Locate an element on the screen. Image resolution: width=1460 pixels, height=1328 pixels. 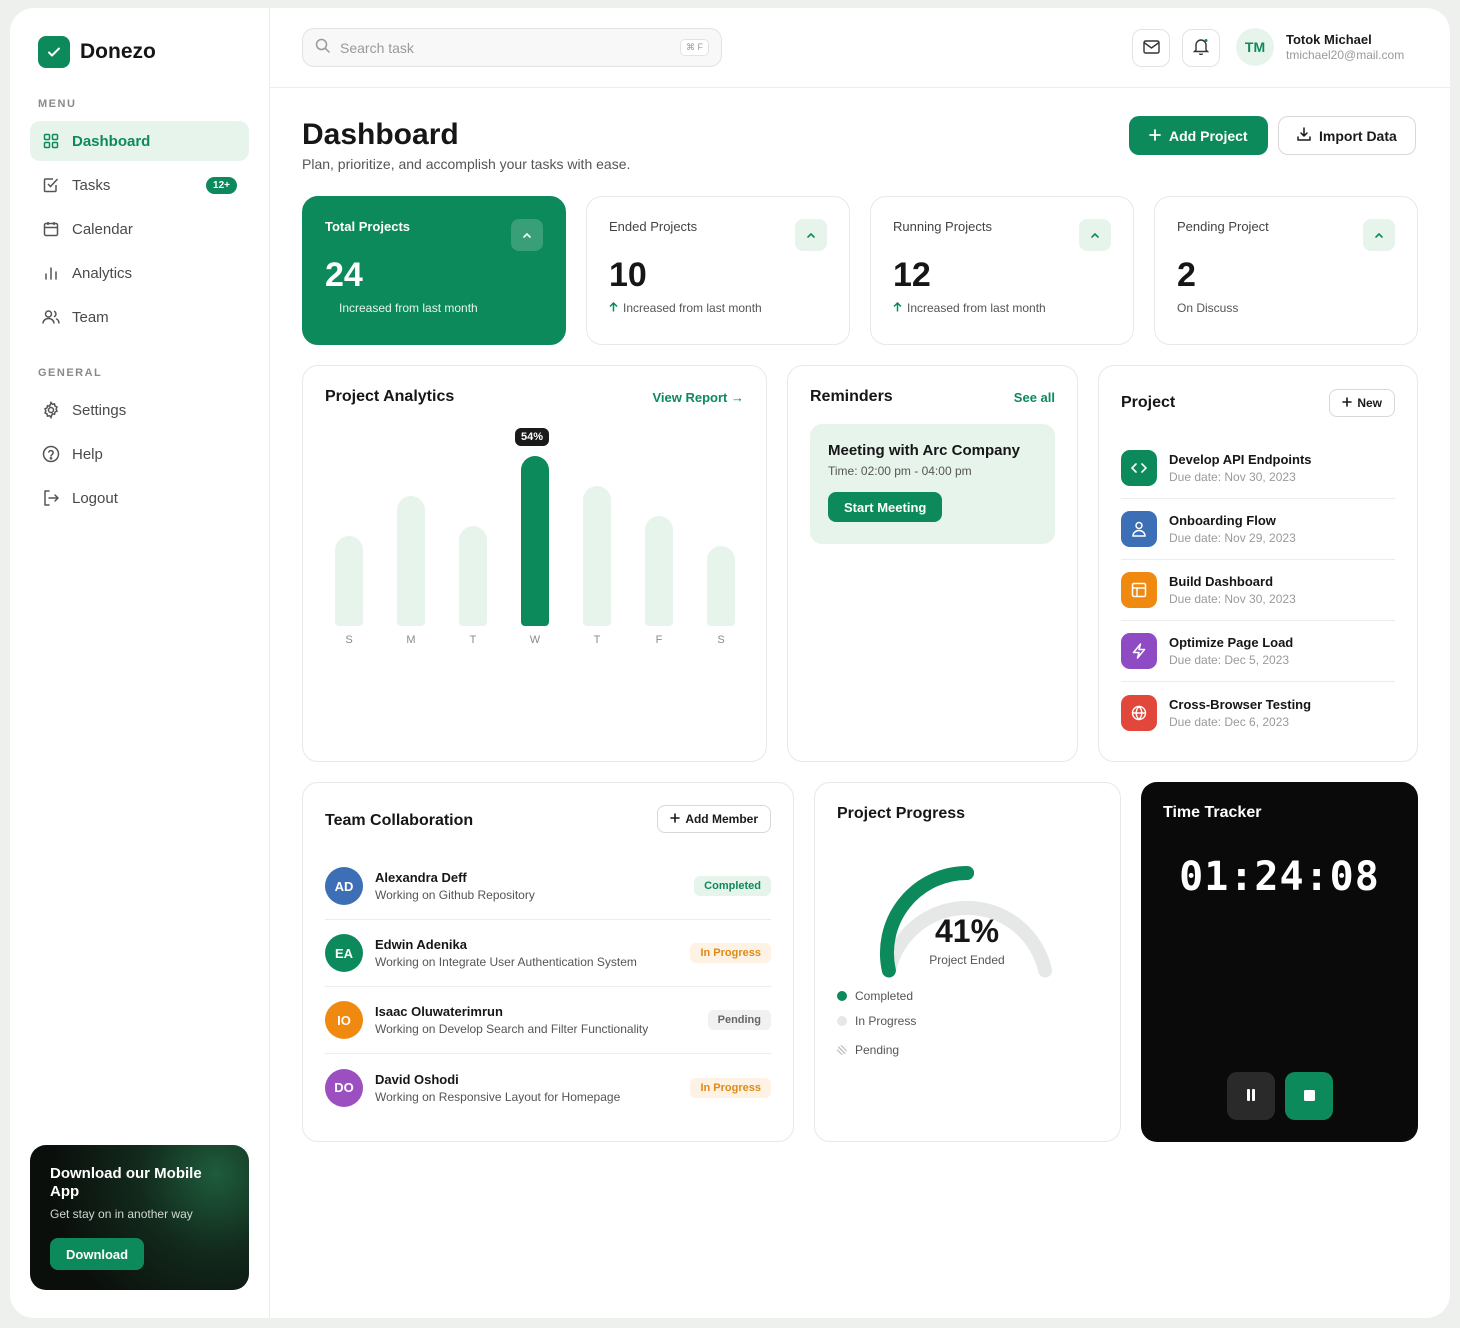
list-item: Optimize Page Load Due date: Dec 5, 2023 is located at coordinates (1258, 651).